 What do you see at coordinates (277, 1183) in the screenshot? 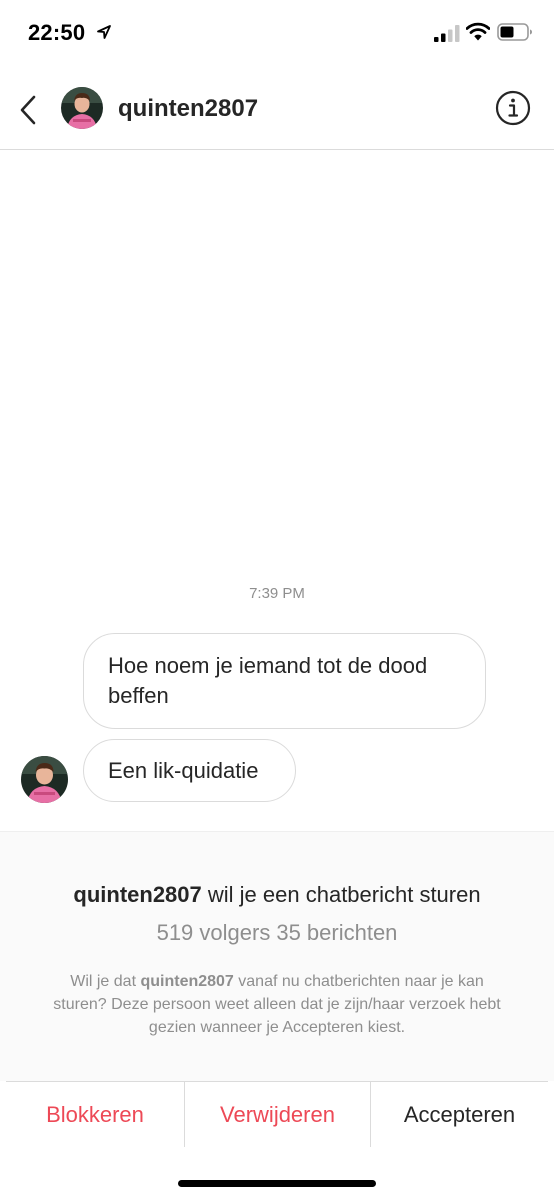
I see `home-indicator` at bounding box center [277, 1183].